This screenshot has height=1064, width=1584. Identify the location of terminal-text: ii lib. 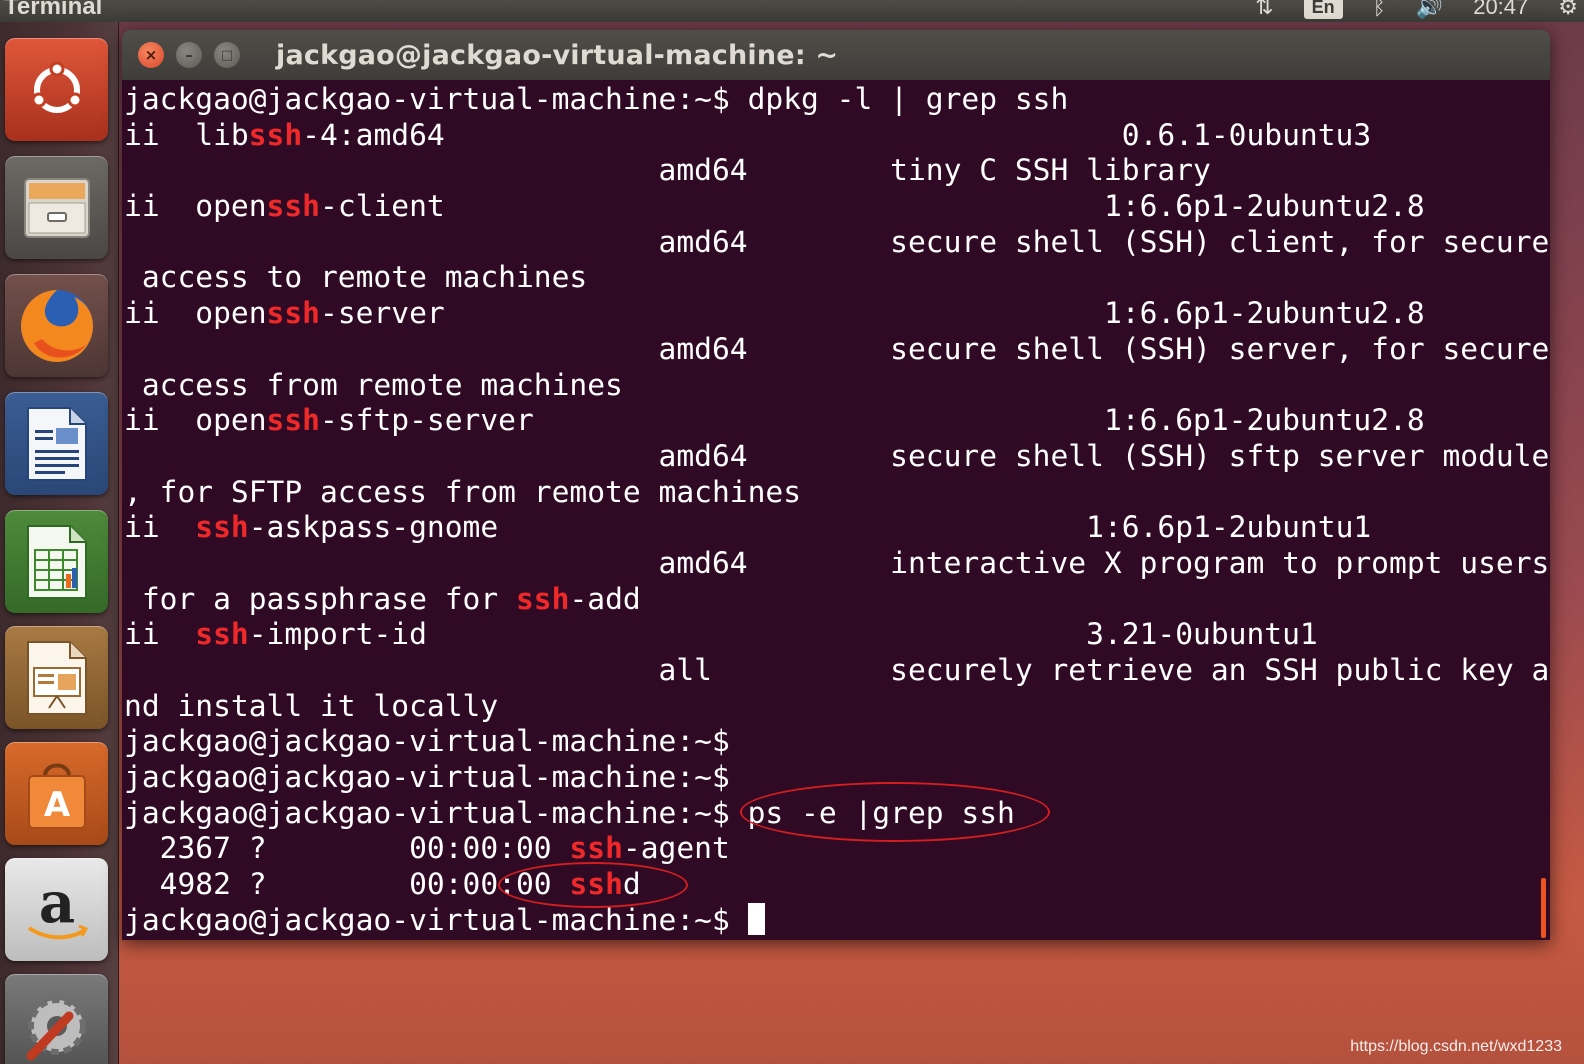
(186, 134).